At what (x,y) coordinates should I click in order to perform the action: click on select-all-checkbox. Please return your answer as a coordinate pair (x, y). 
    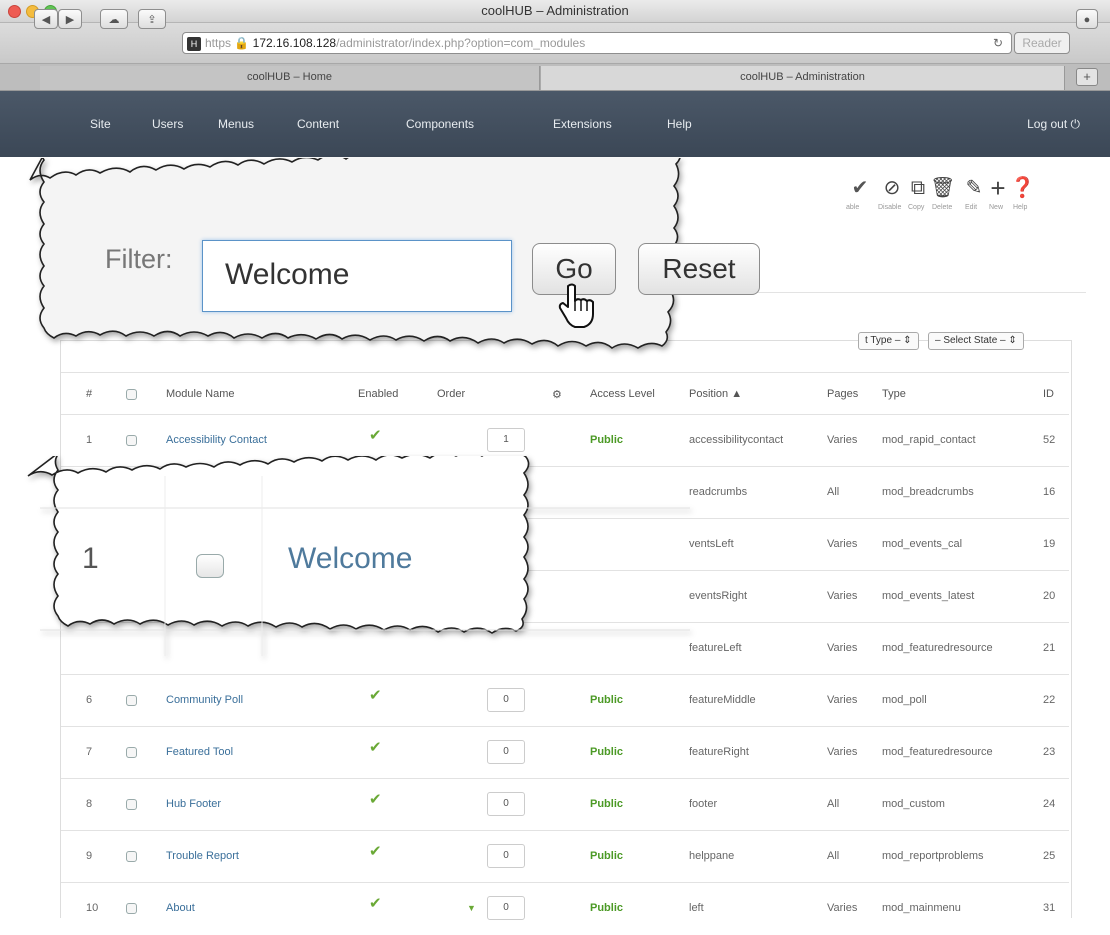
    Looking at the image, I should click on (131, 394).